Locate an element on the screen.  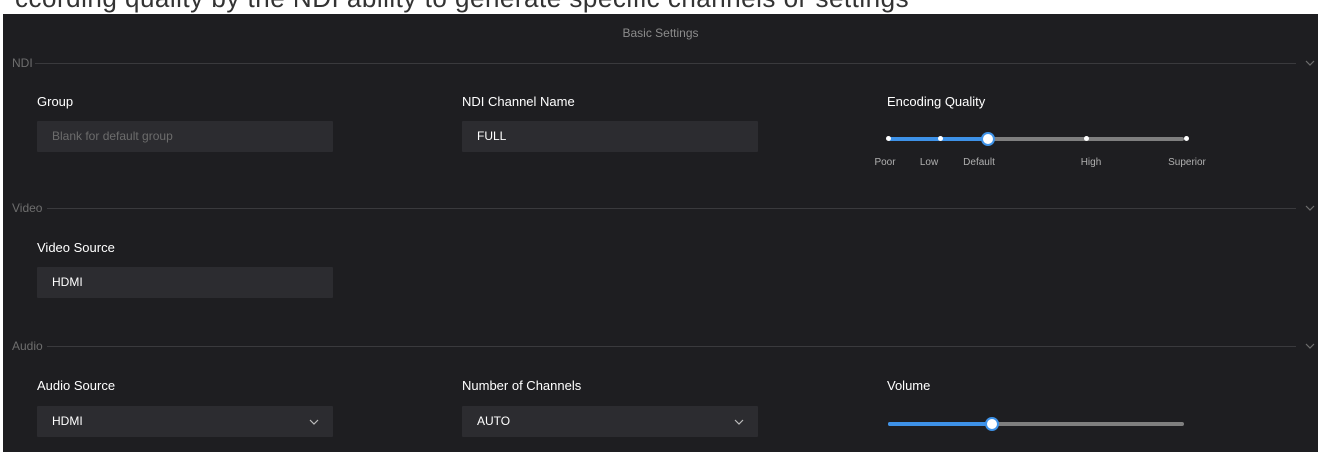
number-of-channels-label: Number of Channels is located at coordinates (522, 385).